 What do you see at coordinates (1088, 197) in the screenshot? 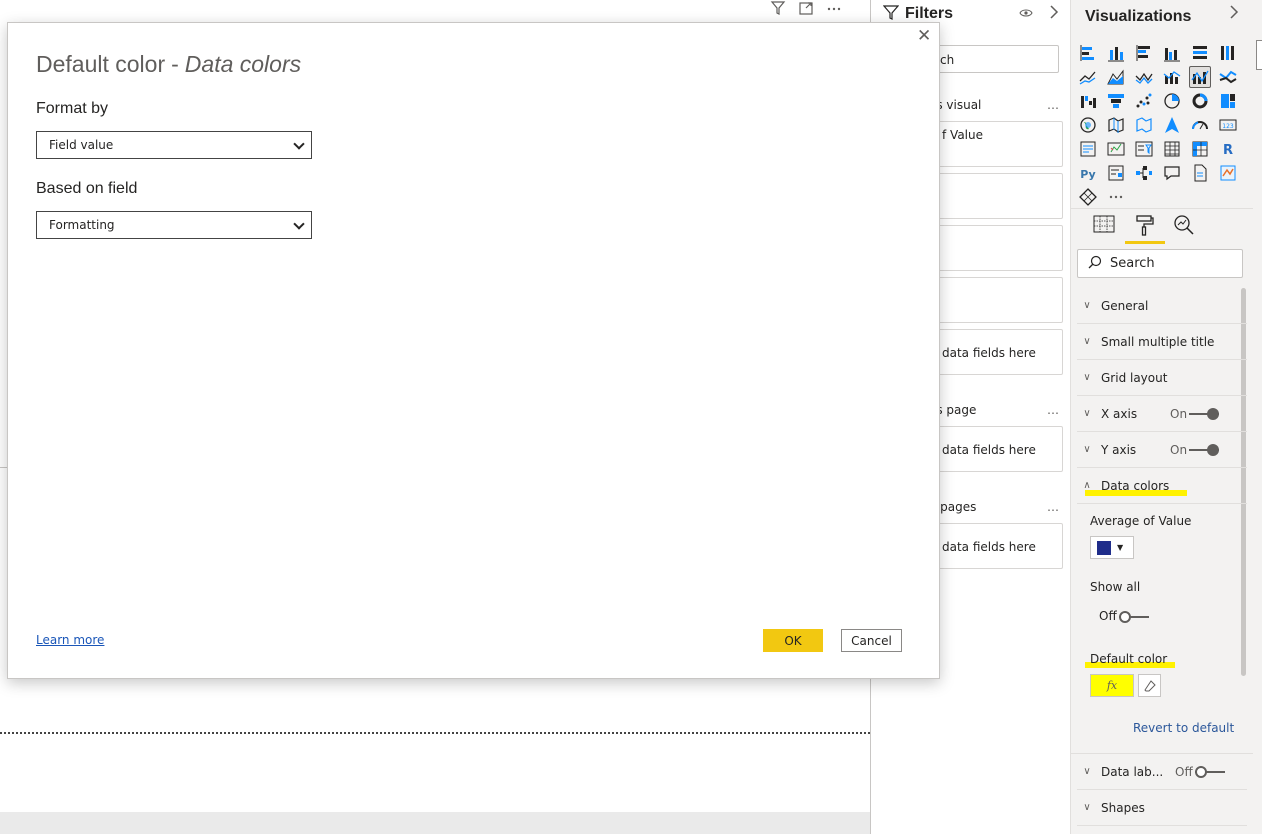
I see `power-apps-icon` at bounding box center [1088, 197].